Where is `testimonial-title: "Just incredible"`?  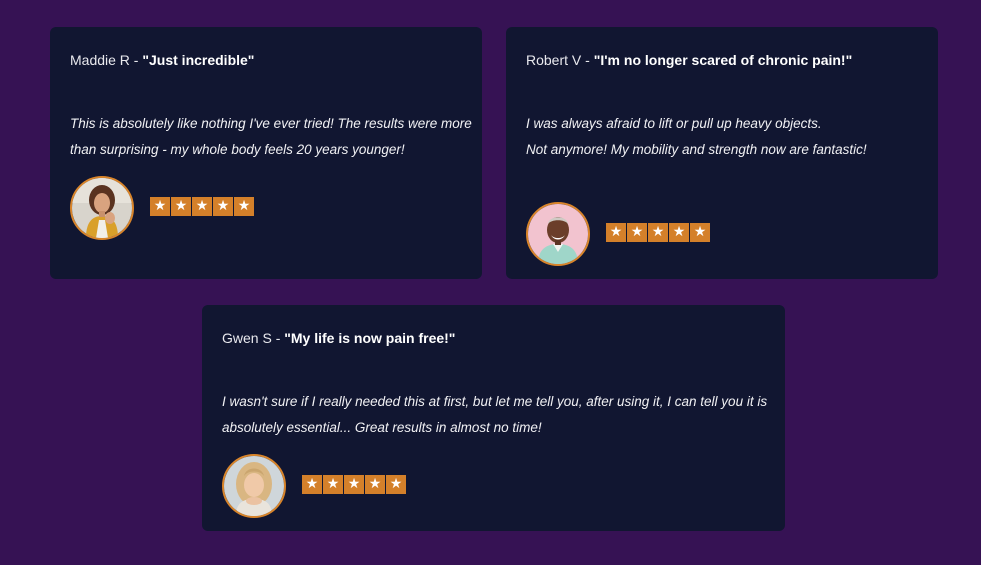 testimonial-title: "Just incredible" is located at coordinates (198, 60).